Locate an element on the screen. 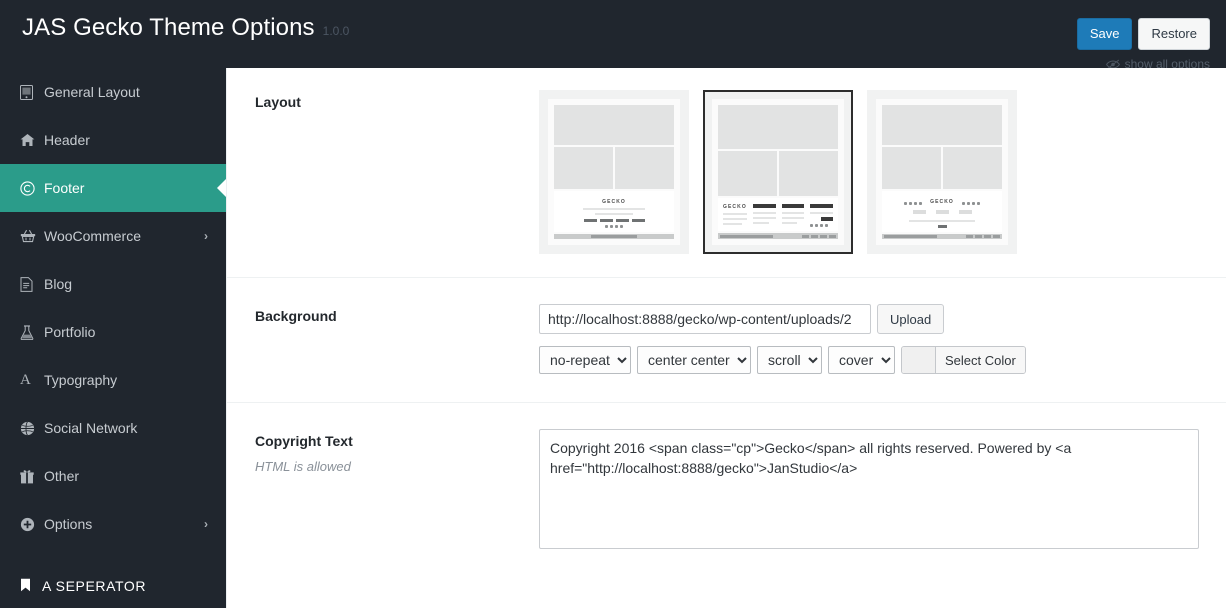 The height and width of the screenshot is (608, 1226). header-actions: Save Restore show all options is located at coordinates (1143, 44).